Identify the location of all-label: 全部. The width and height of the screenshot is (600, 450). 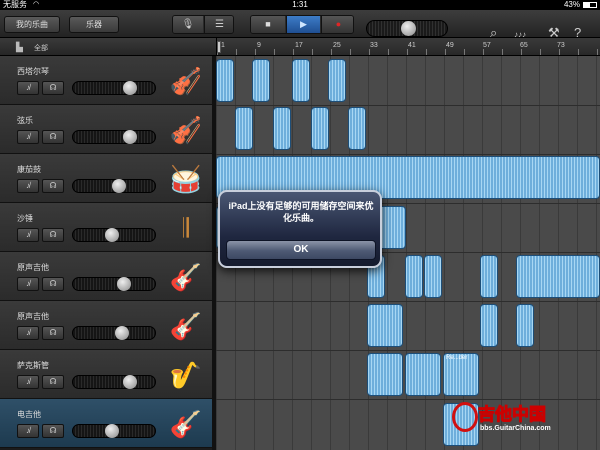
(41, 48).